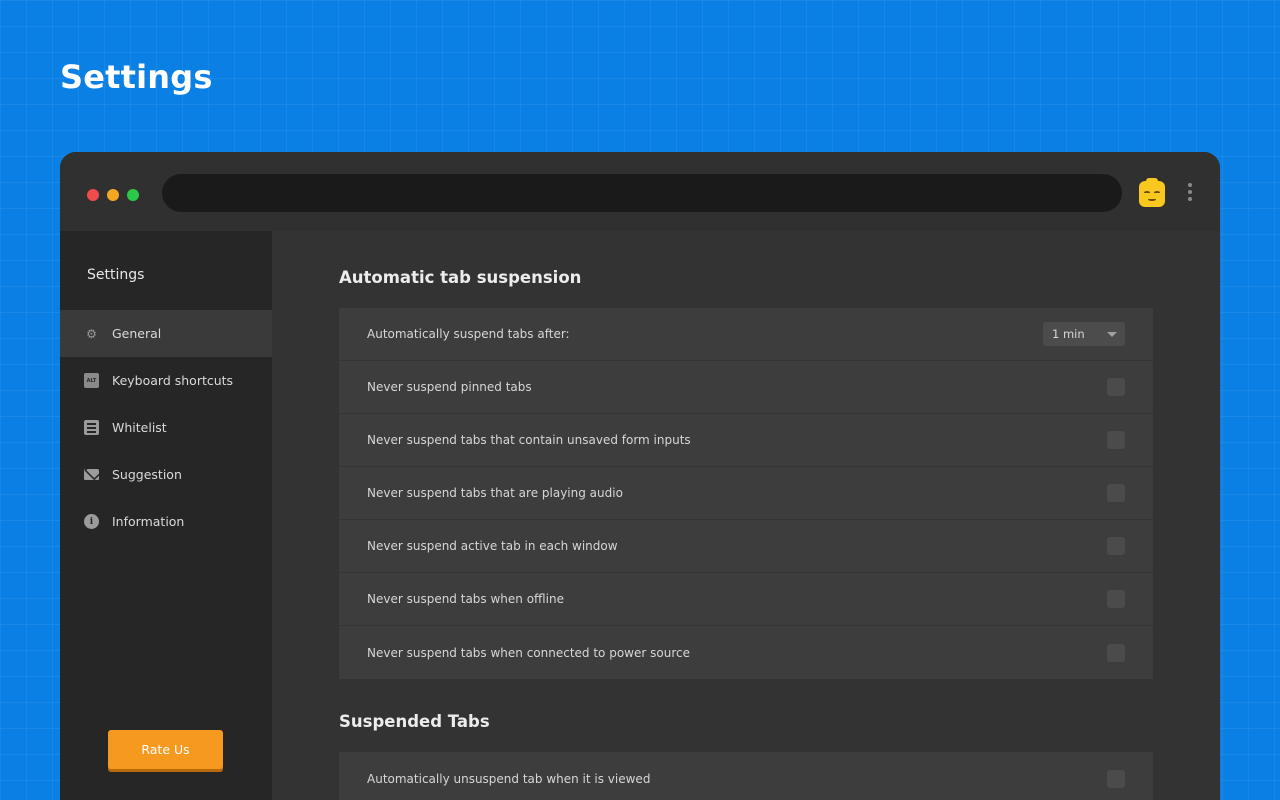 This screenshot has height=800, width=1280. Describe the element at coordinates (746, 599) in the screenshot. I see `setting-row-offline: Never suspend tabs when offline` at that location.